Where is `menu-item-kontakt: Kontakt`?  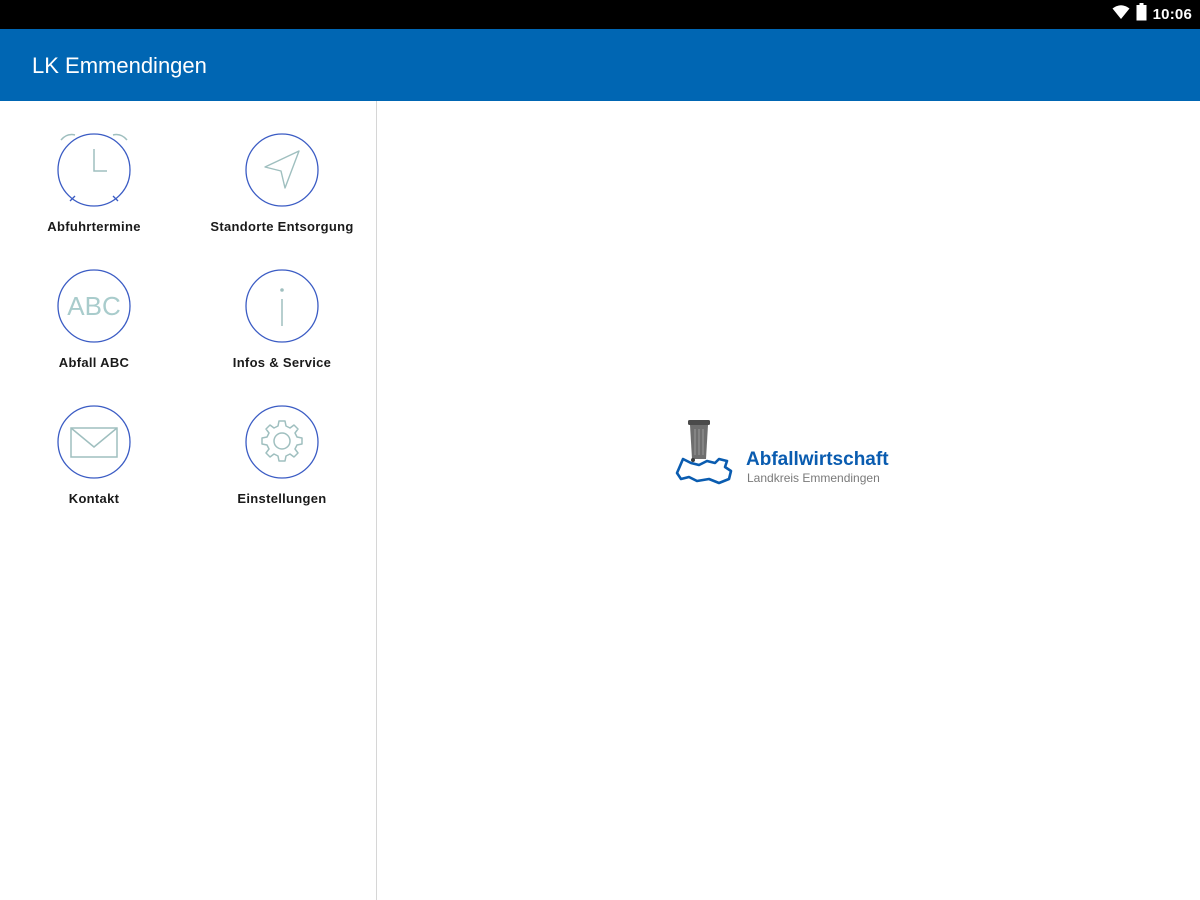
menu-item-kontakt: Kontakt is located at coordinates (94, 465).